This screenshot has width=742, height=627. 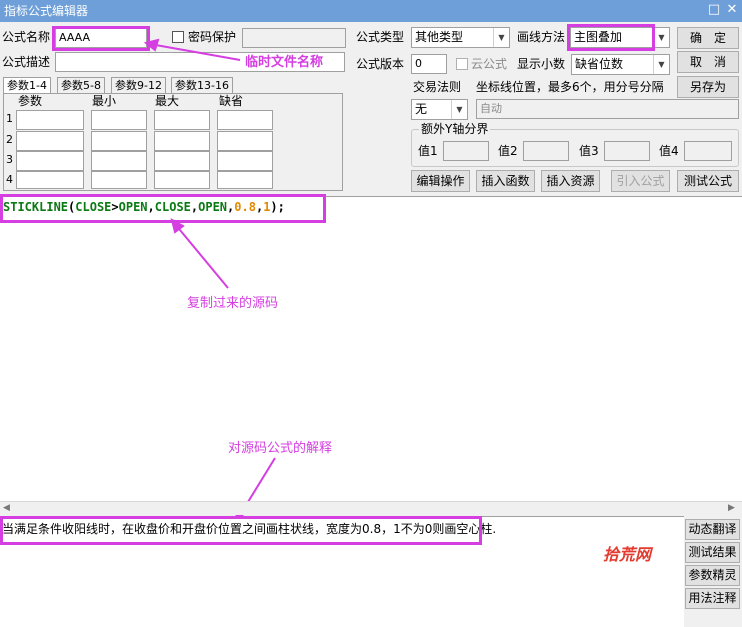 I want to click on dynamic-translate-button: 动态翻译, so click(x=712, y=529).